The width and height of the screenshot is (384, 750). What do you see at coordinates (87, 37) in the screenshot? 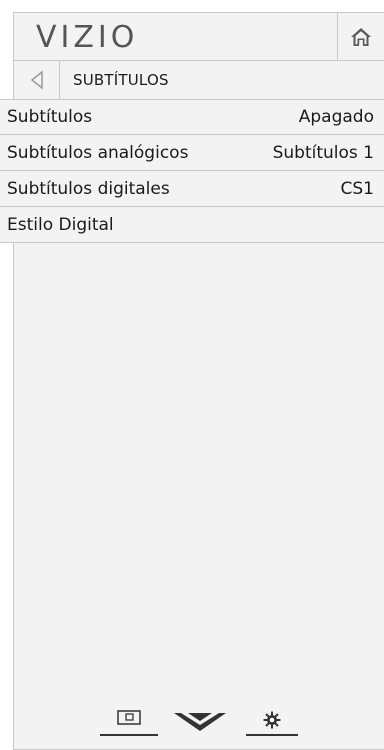
I see `vizio-logo: VIZIO` at bounding box center [87, 37].